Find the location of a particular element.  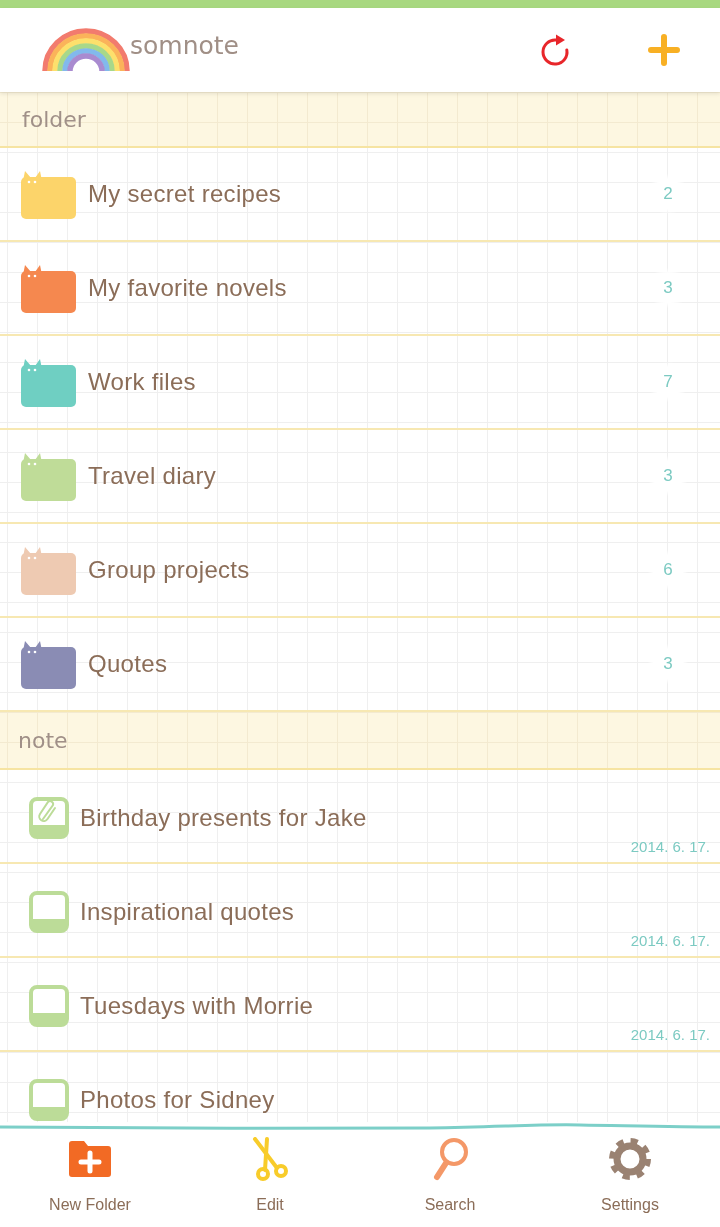

search-icon is located at coordinates (450, 1159).